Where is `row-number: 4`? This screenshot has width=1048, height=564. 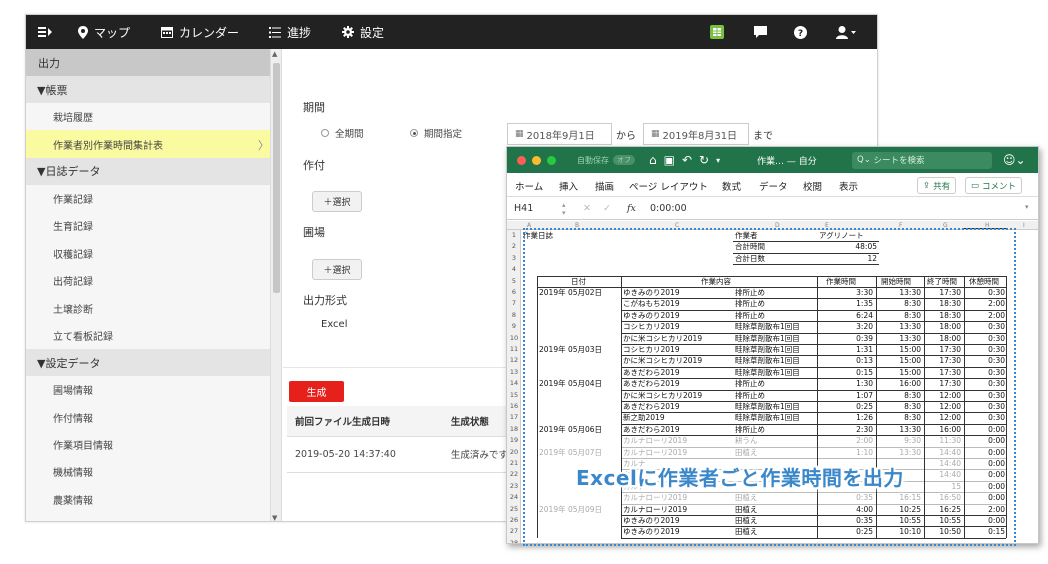
row-number: 4 is located at coordinates (514, 269).